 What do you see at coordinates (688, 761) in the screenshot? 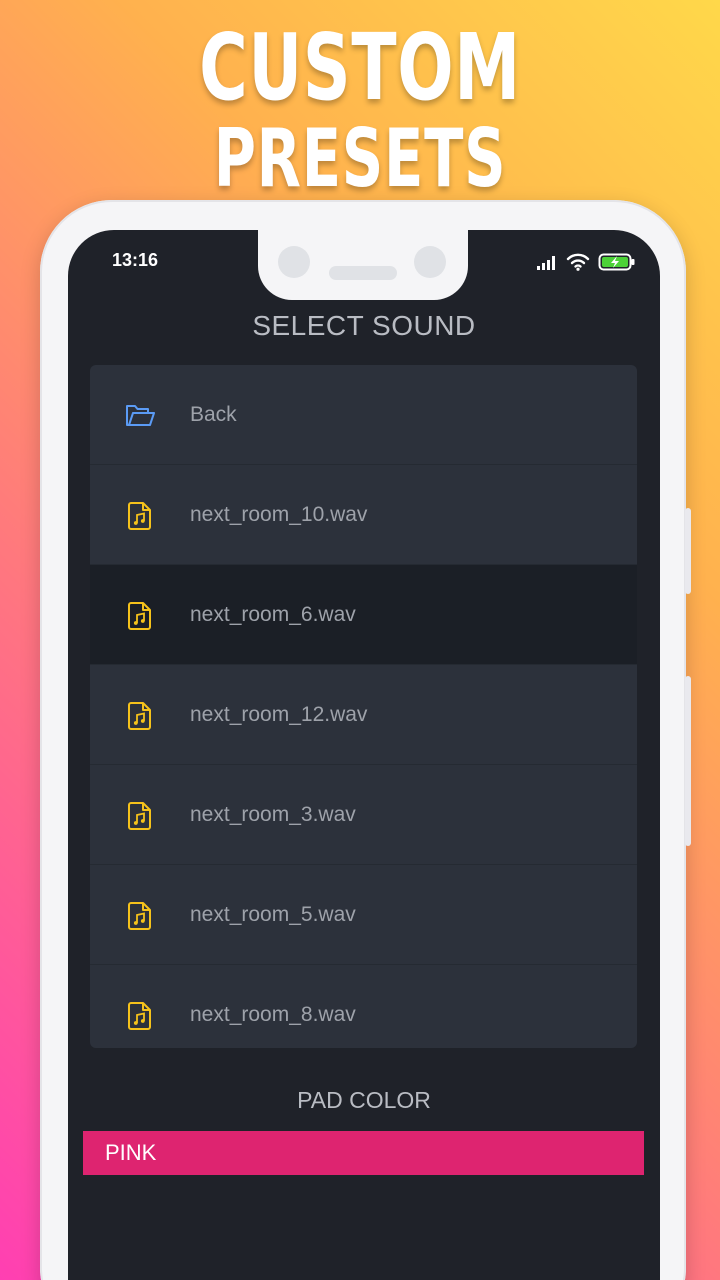
I see `phone-volume-button` at bounding box center [688, 761].